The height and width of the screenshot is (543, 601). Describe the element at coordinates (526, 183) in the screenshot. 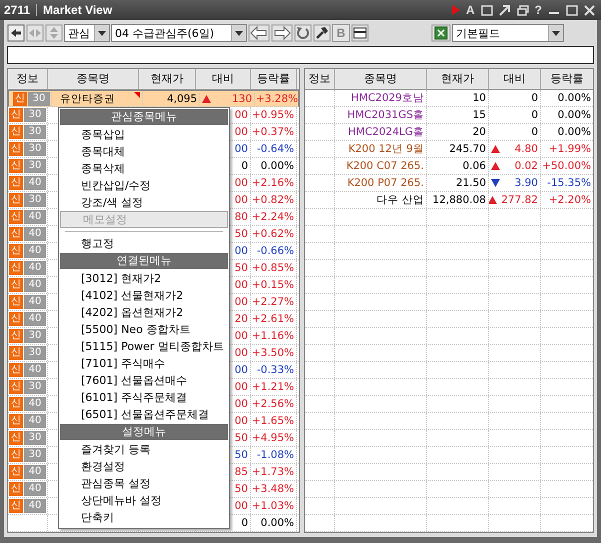

I see `change-cell: 3.90` at that location.